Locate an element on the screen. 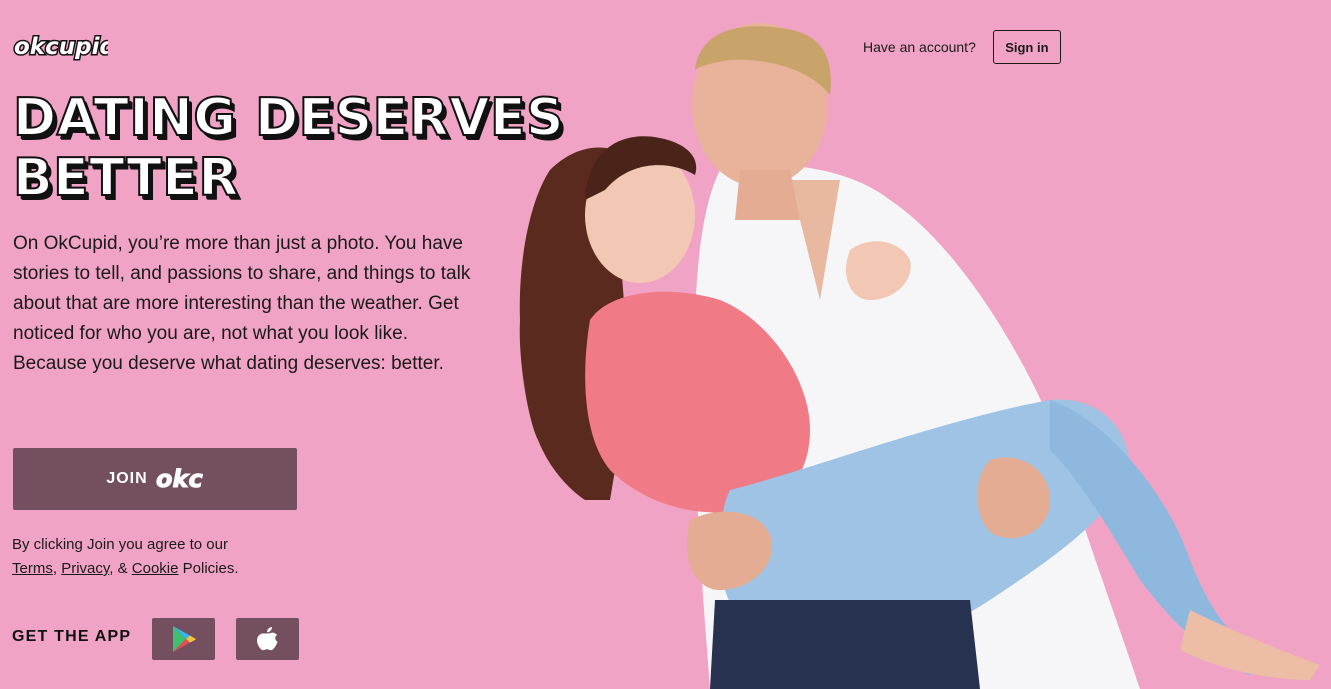 Image resolution: width=1331 pixels, height=689 pixels. apple-icon is located at coordinates (267, 639).